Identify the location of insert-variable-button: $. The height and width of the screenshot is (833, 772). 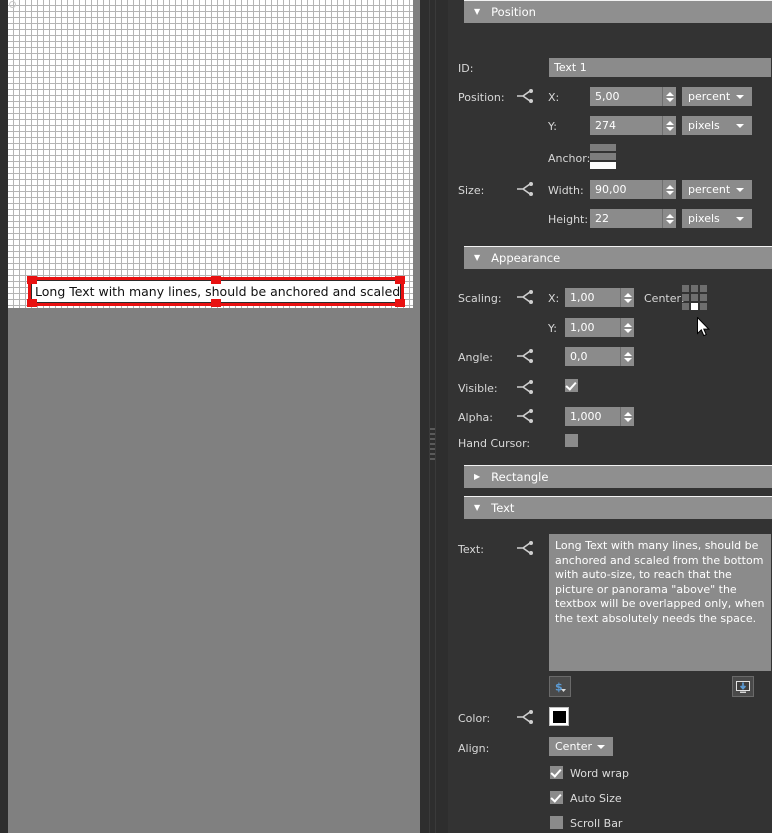
(560, 686).